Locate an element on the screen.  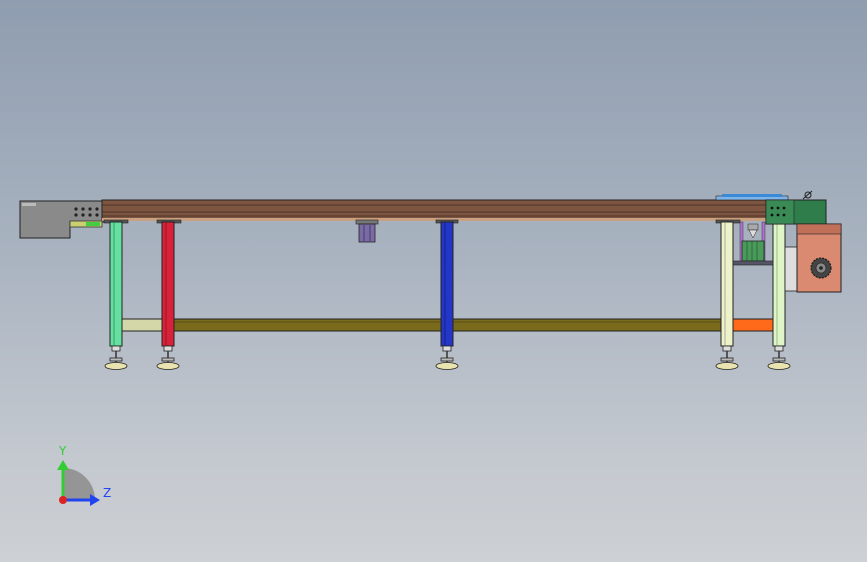
drive-motor is located at coordinates (813, 258).